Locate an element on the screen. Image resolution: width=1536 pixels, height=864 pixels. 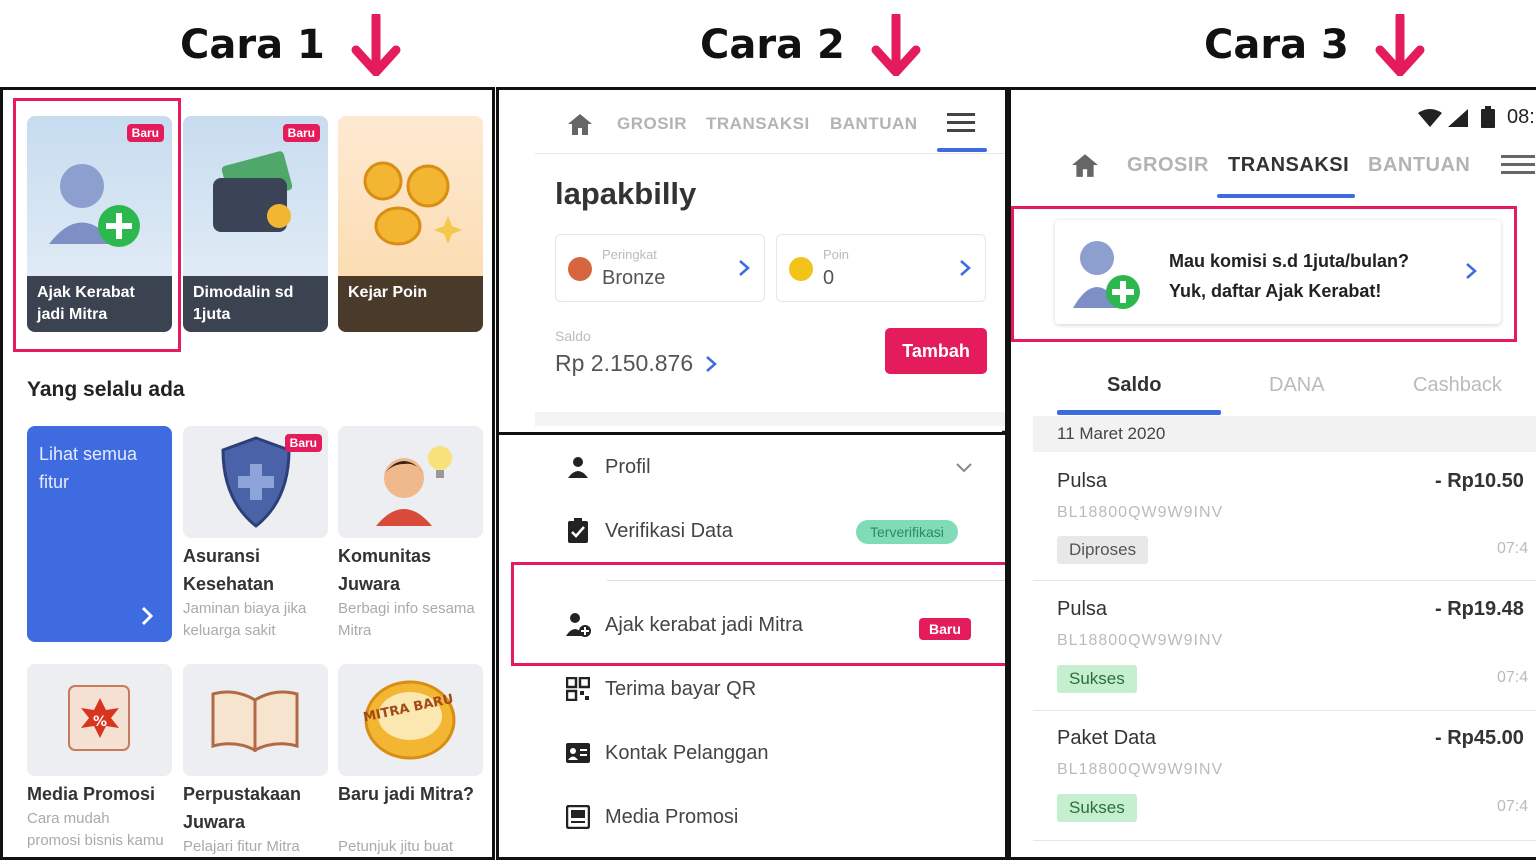
signal-icon is located at coordinates (1458, 118).